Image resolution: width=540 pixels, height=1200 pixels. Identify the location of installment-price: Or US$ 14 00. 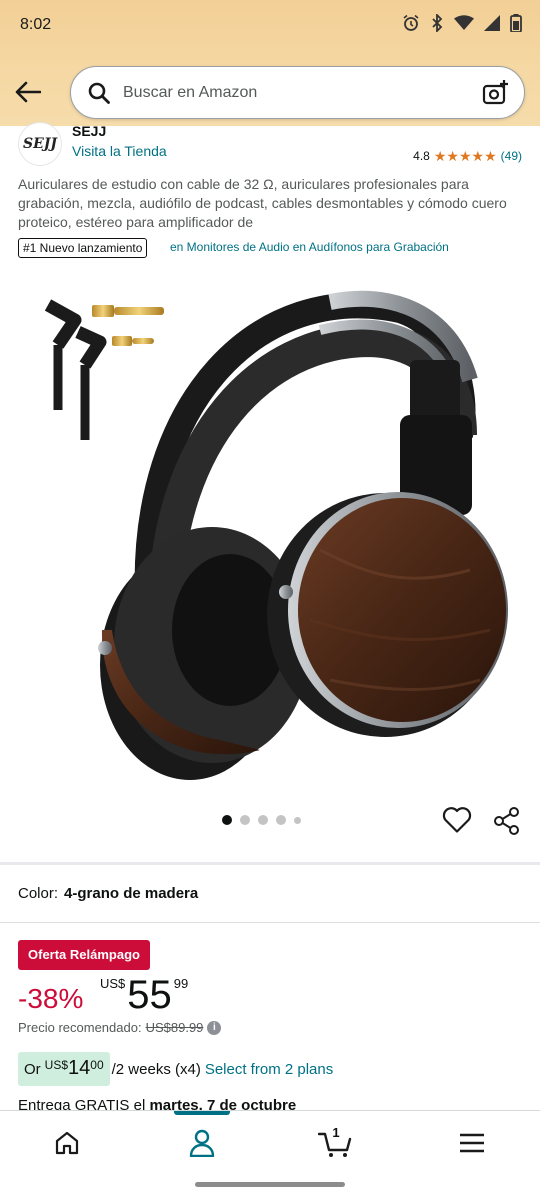
(64, 1069).